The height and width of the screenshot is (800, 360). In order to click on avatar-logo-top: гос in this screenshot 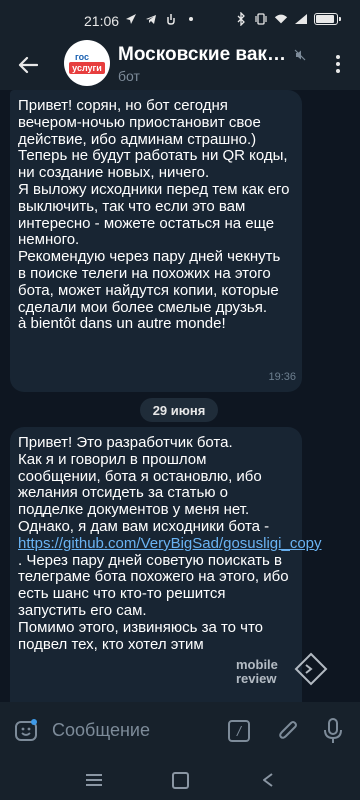, I will do `click(81, 56)`.